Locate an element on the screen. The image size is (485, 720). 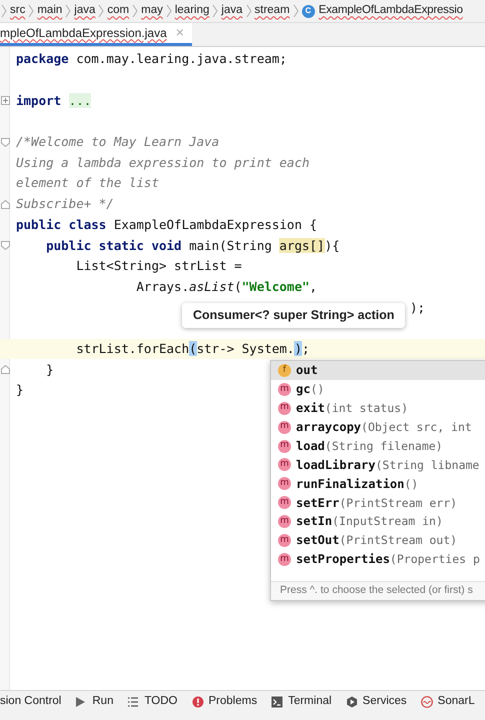
completion-item: m setOut(PrintStream out) is located at coordinates (378, 540).